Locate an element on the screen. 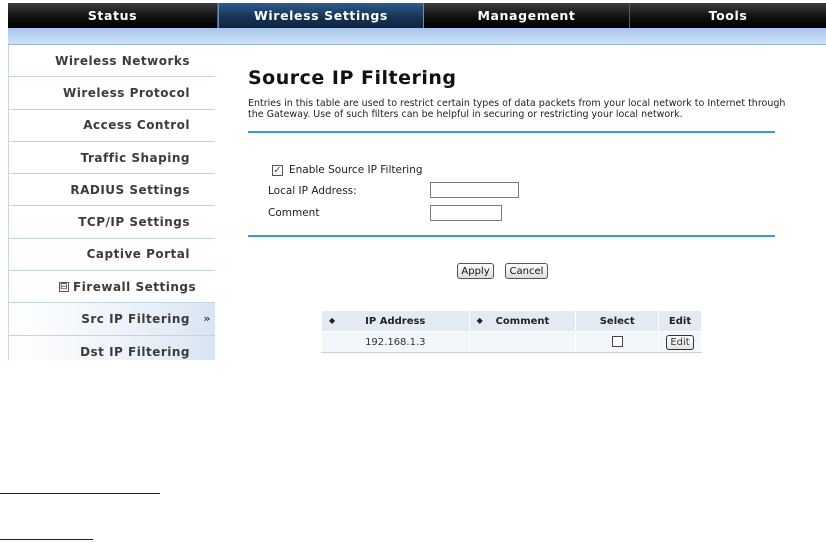 Image resolution: width=826 pixels, height=543 pixels. column-header-comment: ◆ Comment is located at coordinates (522, 321).